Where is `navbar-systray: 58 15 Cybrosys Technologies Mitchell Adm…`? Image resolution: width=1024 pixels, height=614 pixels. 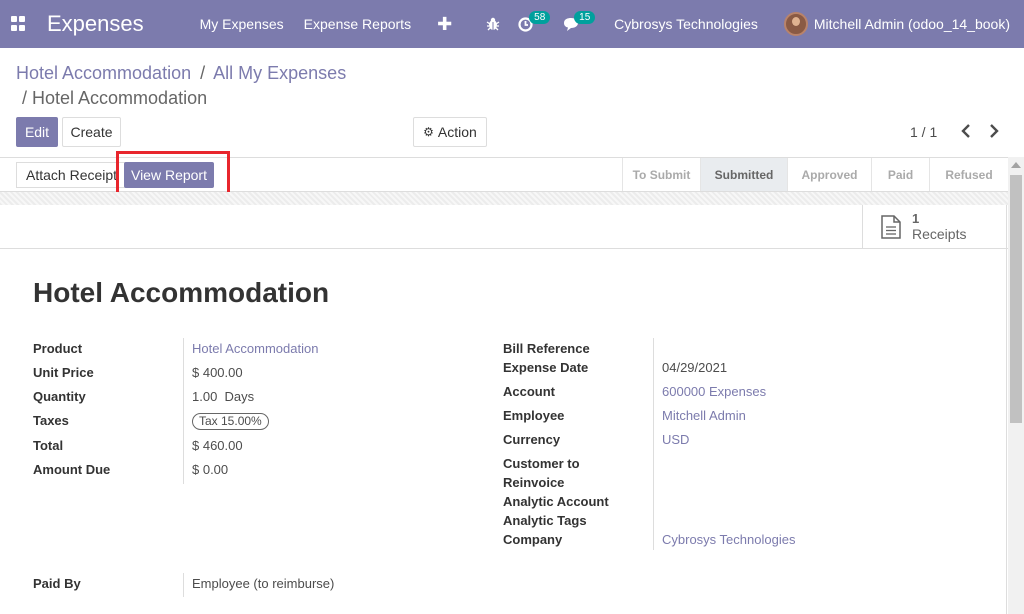
navbar-systray: 58 15 Cybrosys Technologies Mitchell Adm… is located at coordinates (748, 24).